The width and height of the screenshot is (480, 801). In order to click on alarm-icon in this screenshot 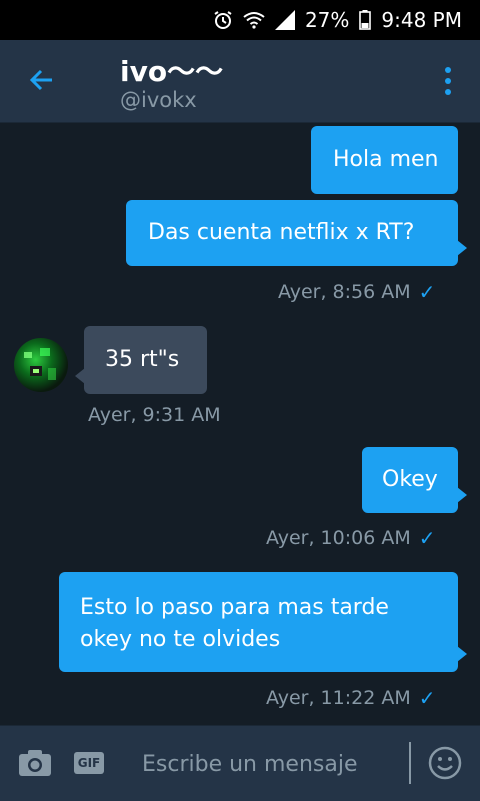, I will do `click(223, 20)`.